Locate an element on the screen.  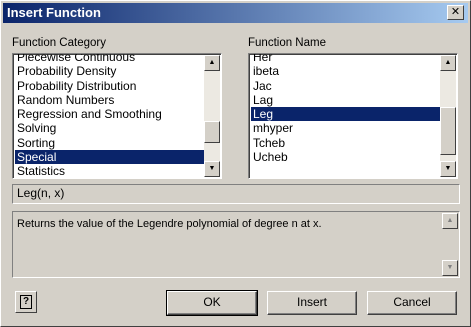
category-scrollbar: ▲ ▼ is located at coordinates (212, 116).